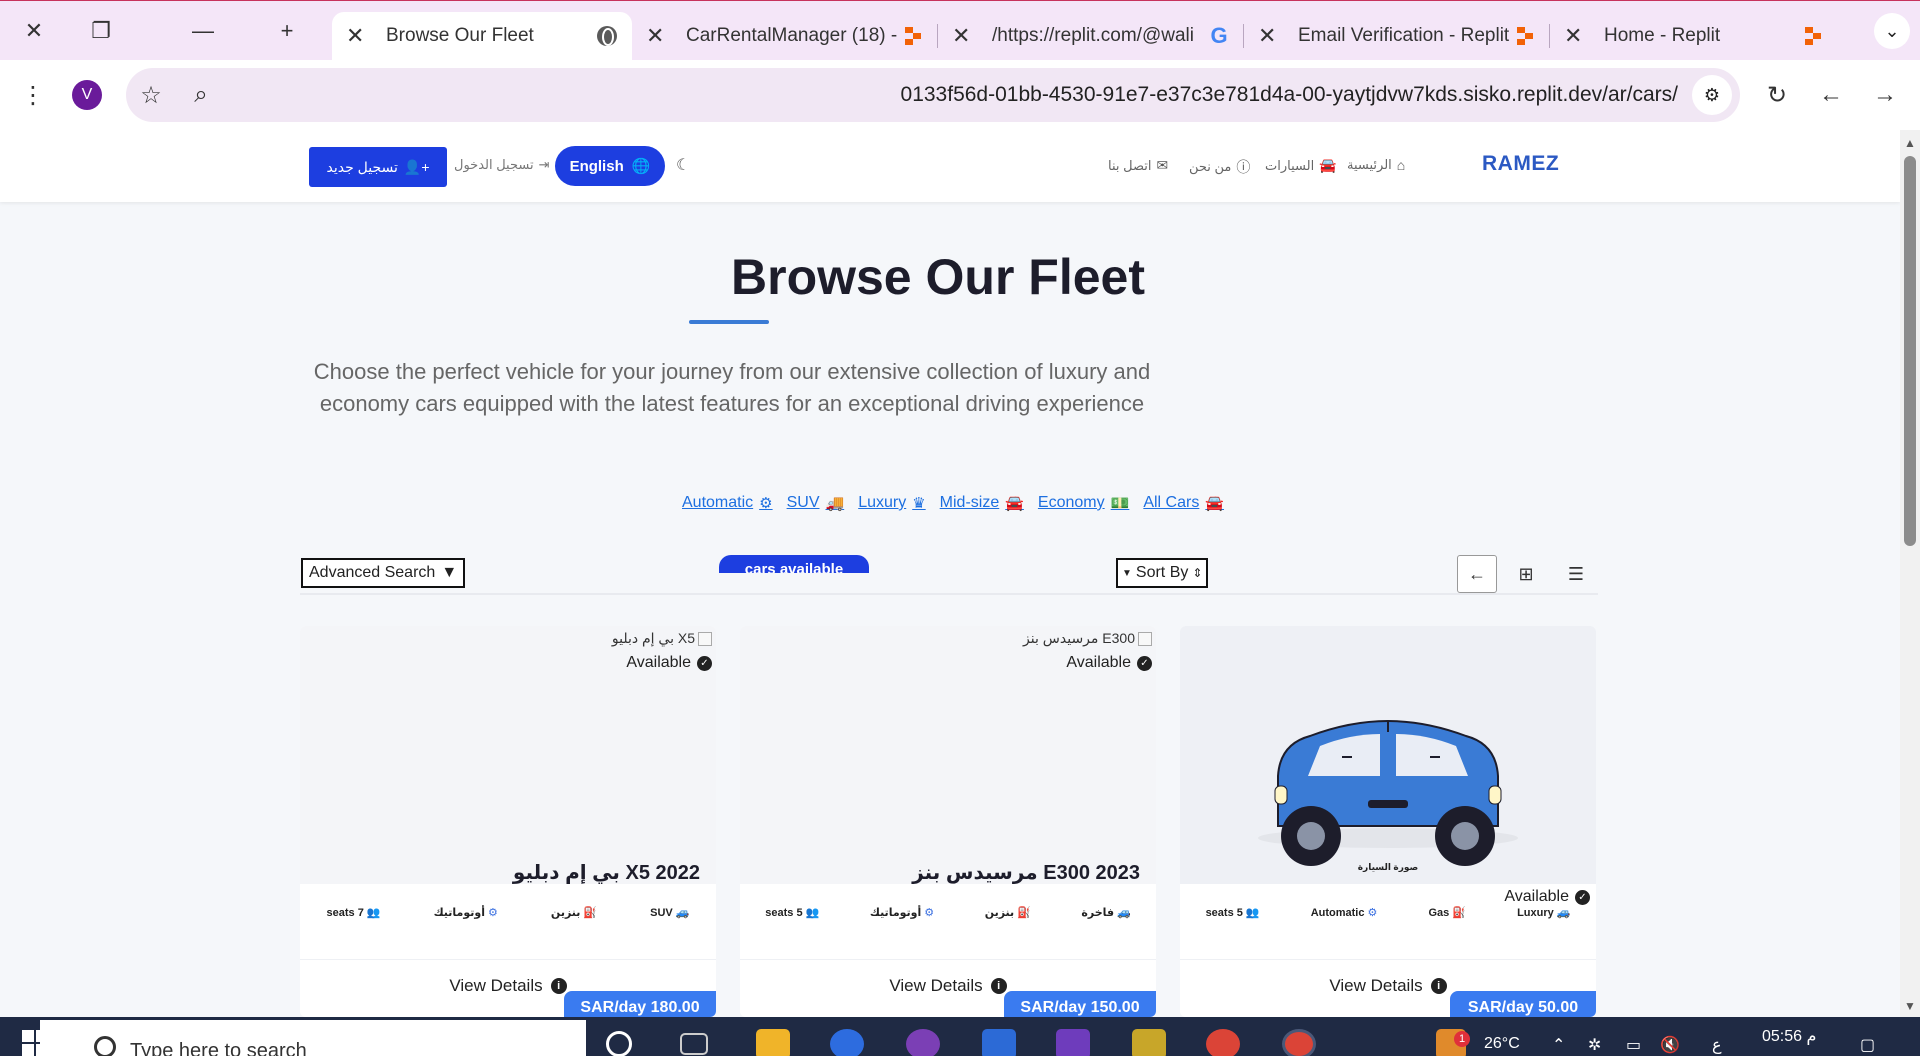  I want to click on login-link: تسجيل الدخول ⇥, so click(502, 165).